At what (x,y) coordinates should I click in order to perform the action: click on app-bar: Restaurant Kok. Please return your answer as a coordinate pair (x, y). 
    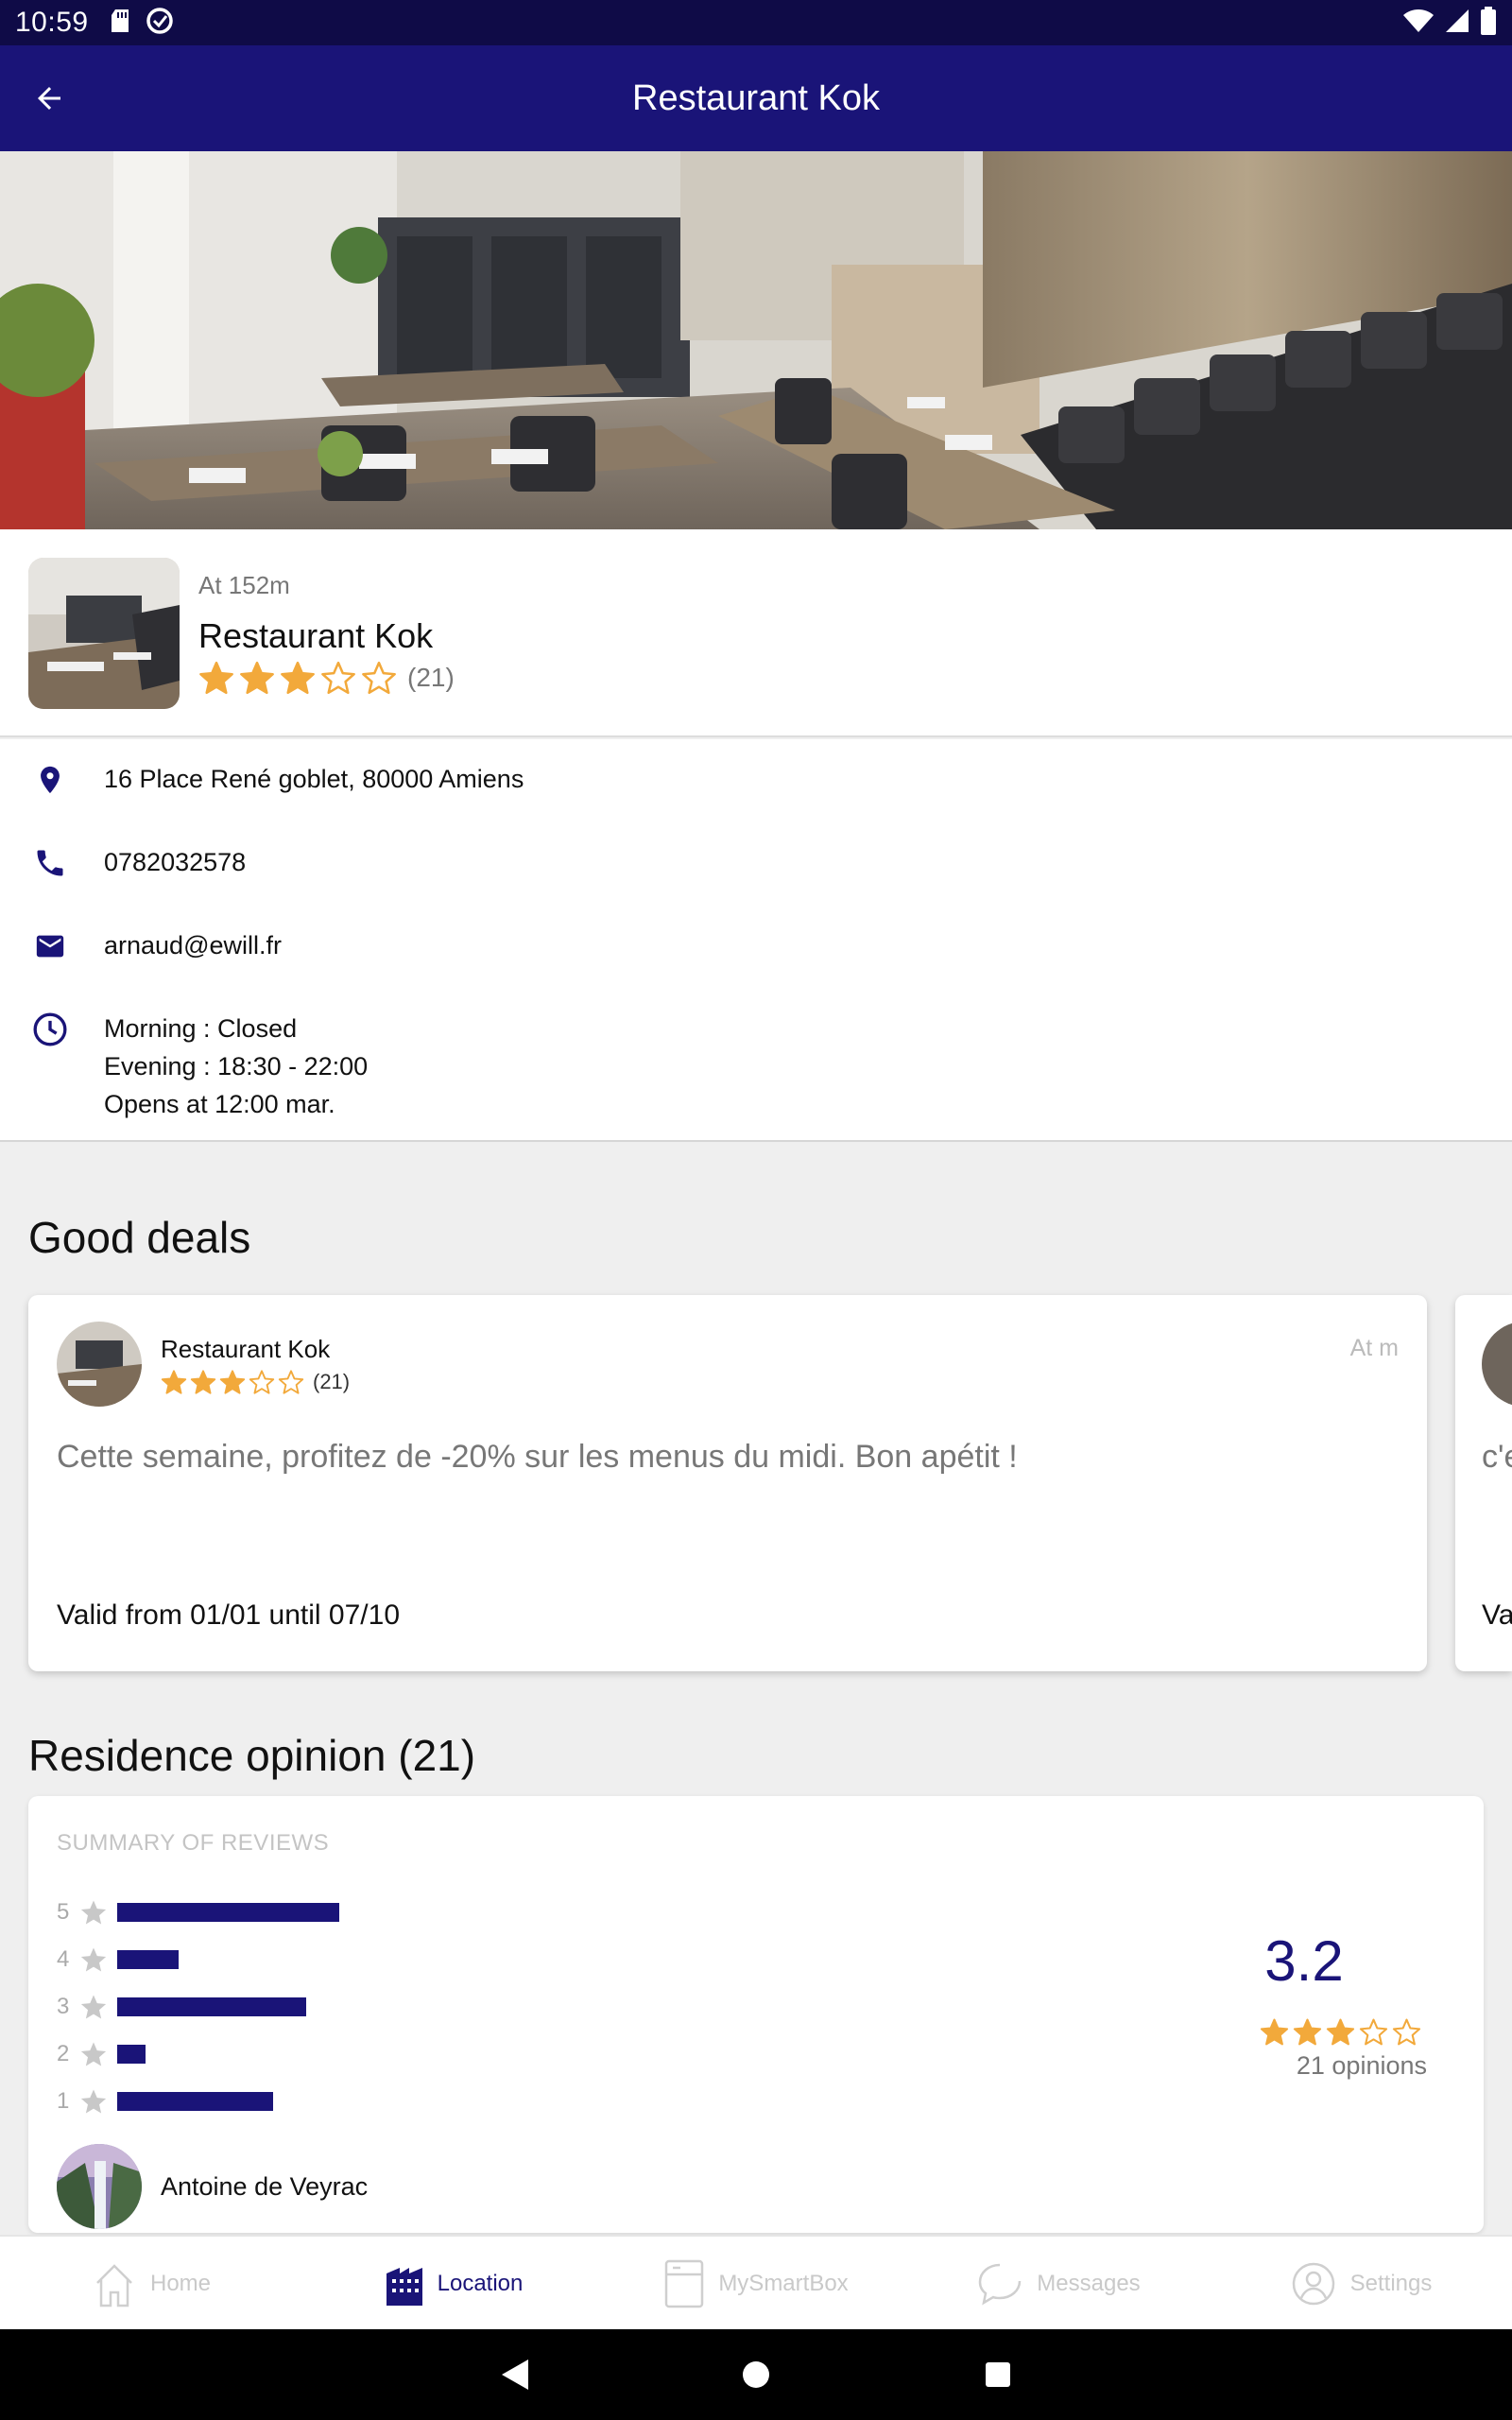
    Looking at the image, I should click on (756, 98).